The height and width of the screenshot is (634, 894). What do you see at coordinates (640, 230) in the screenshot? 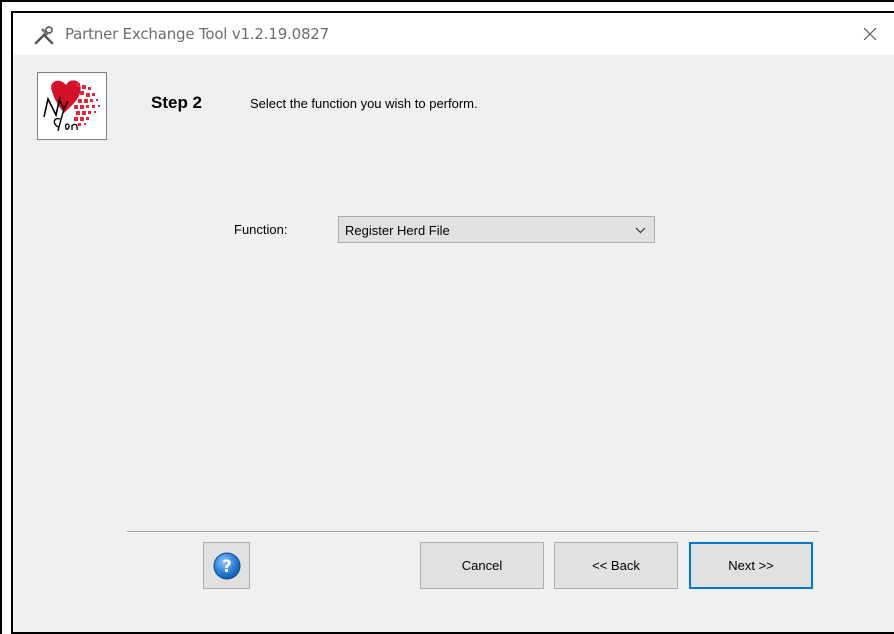
I see `chevron-down-icon` at bounding box center [640, 230].